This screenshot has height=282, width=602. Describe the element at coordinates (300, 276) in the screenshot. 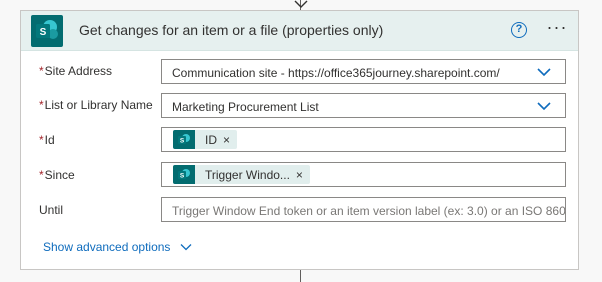

I see `flow-connector-bottom` at that location.